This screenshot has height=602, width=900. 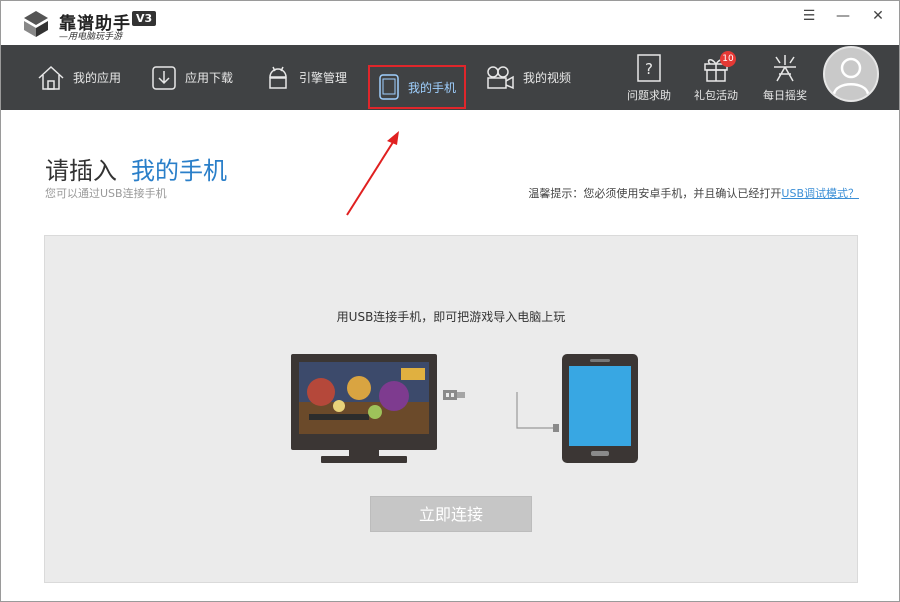 I want to click on phone-home-button, so click(x=600, y=453).